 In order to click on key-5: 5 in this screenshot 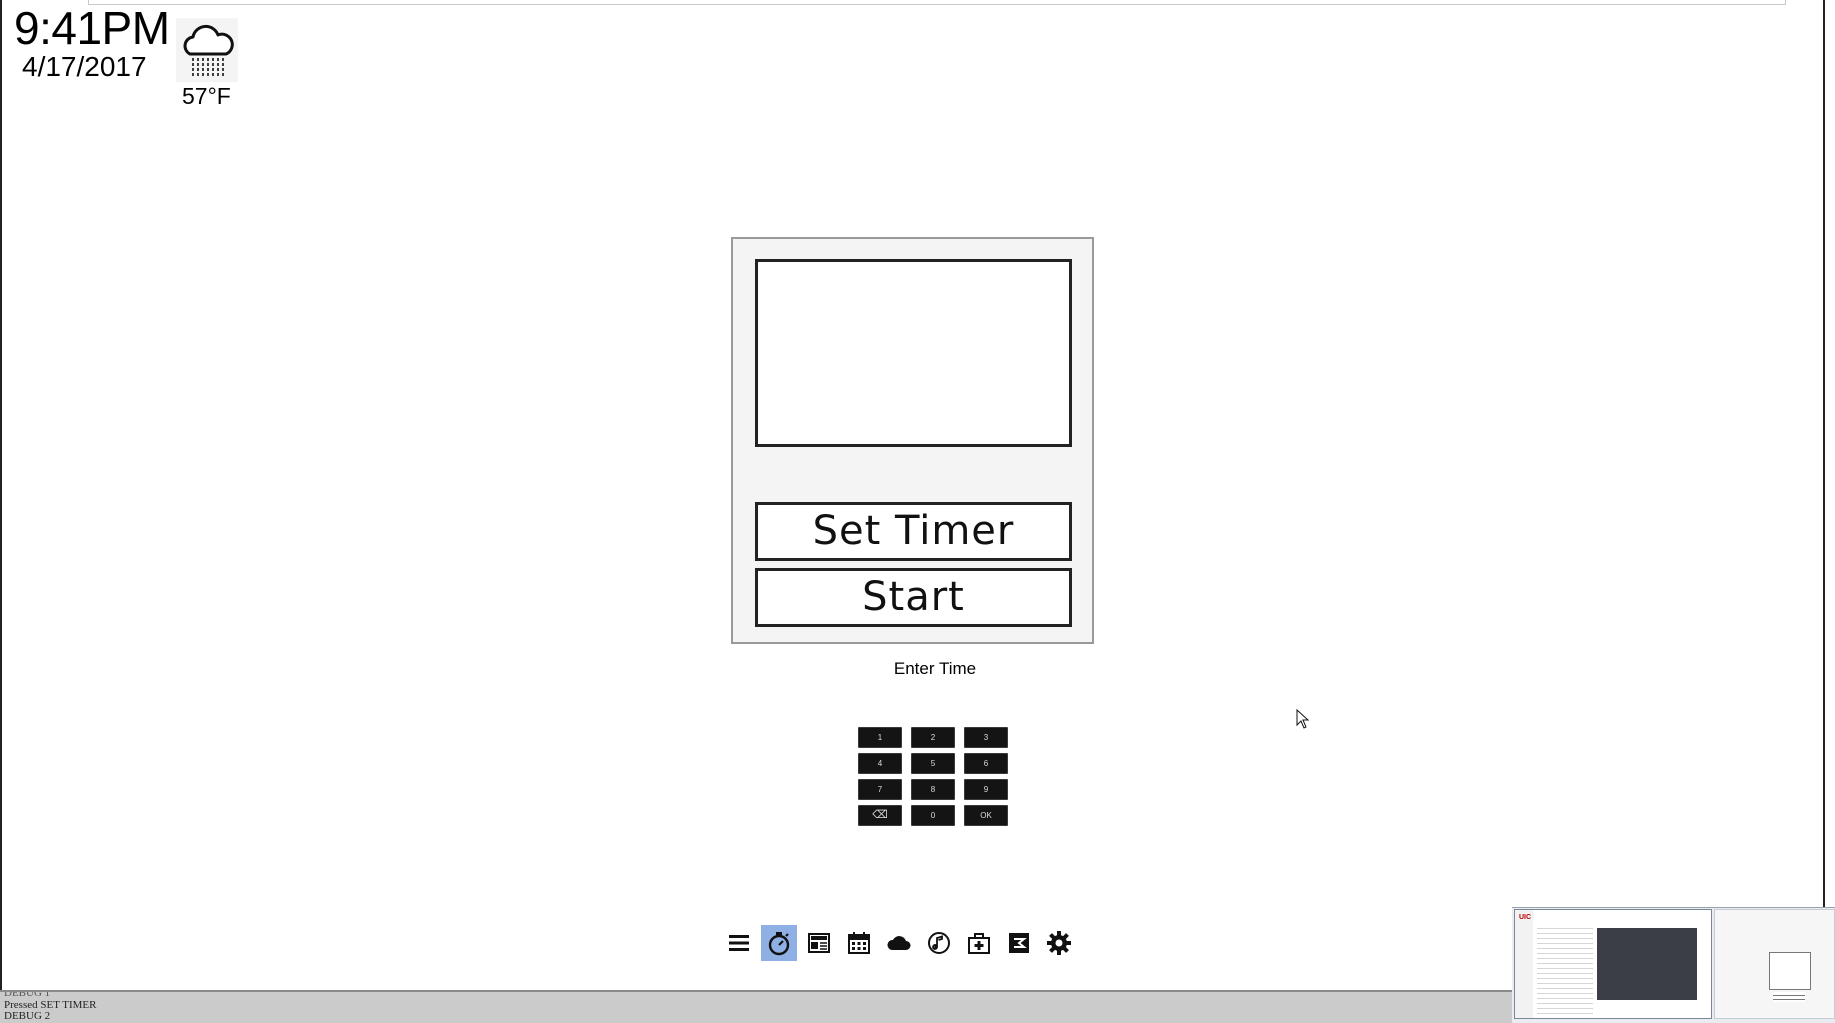, I will do `click(933, 763)`.